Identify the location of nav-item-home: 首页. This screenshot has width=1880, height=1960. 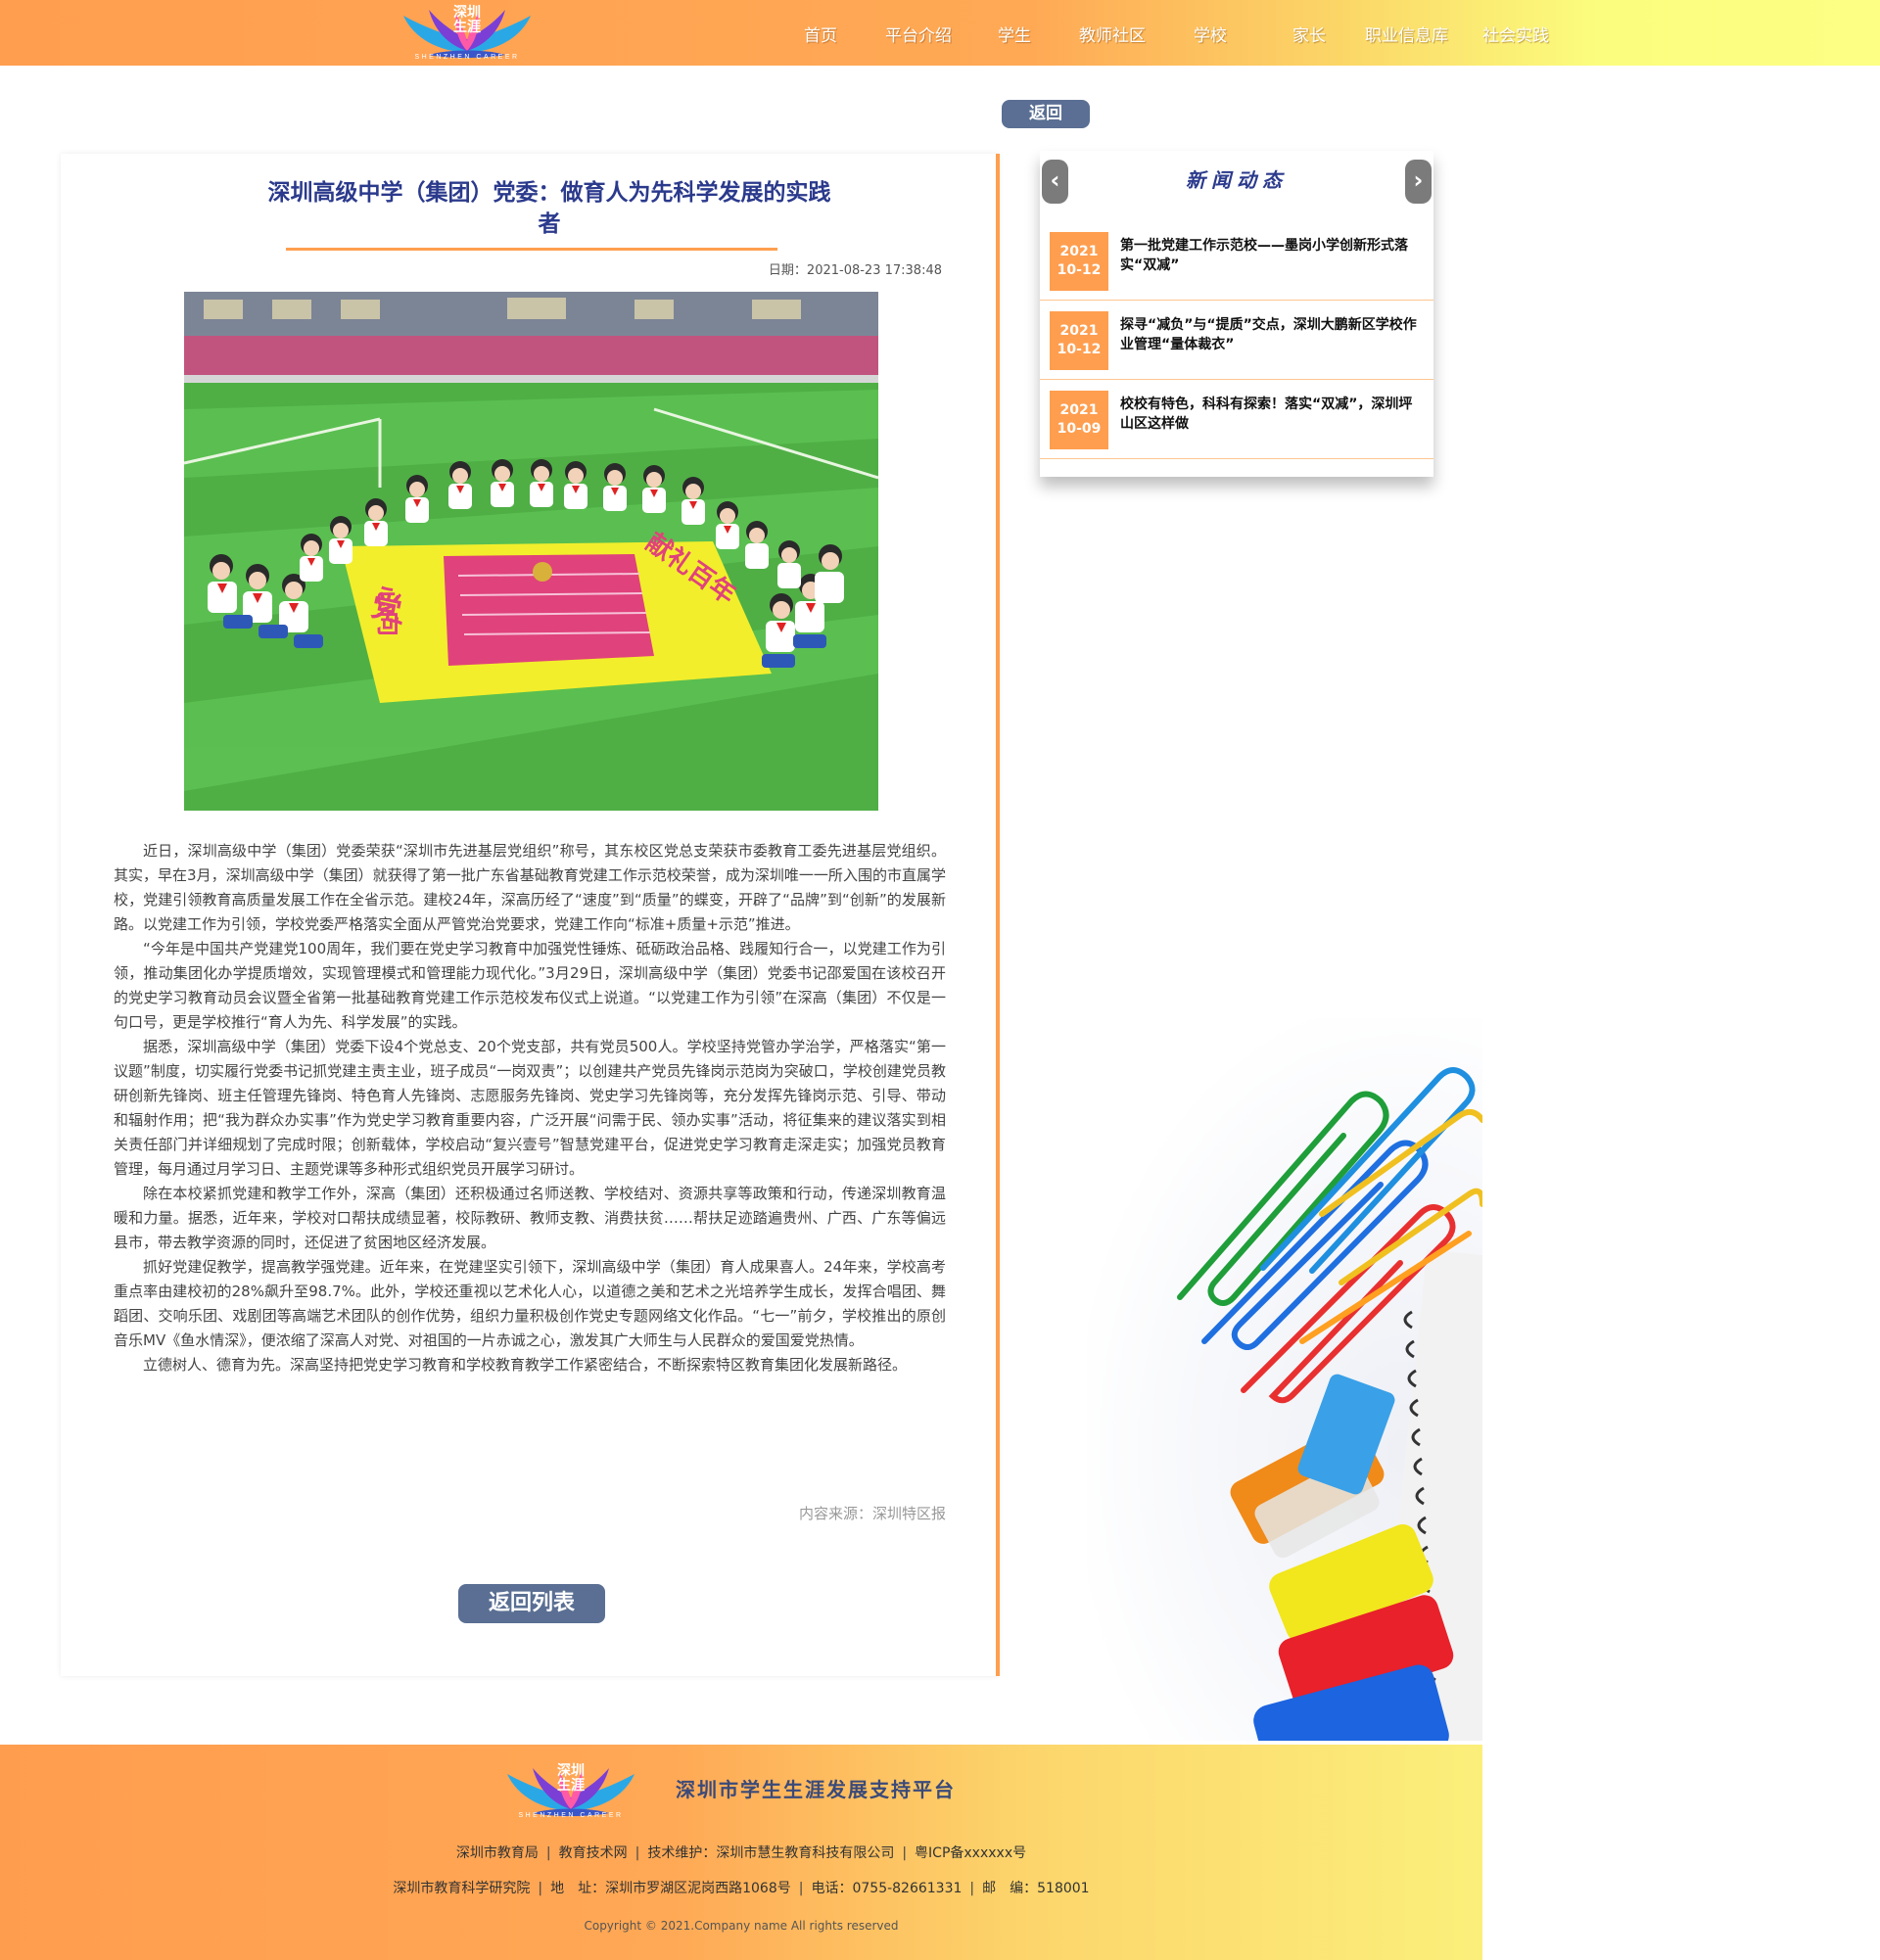
(820, 34).